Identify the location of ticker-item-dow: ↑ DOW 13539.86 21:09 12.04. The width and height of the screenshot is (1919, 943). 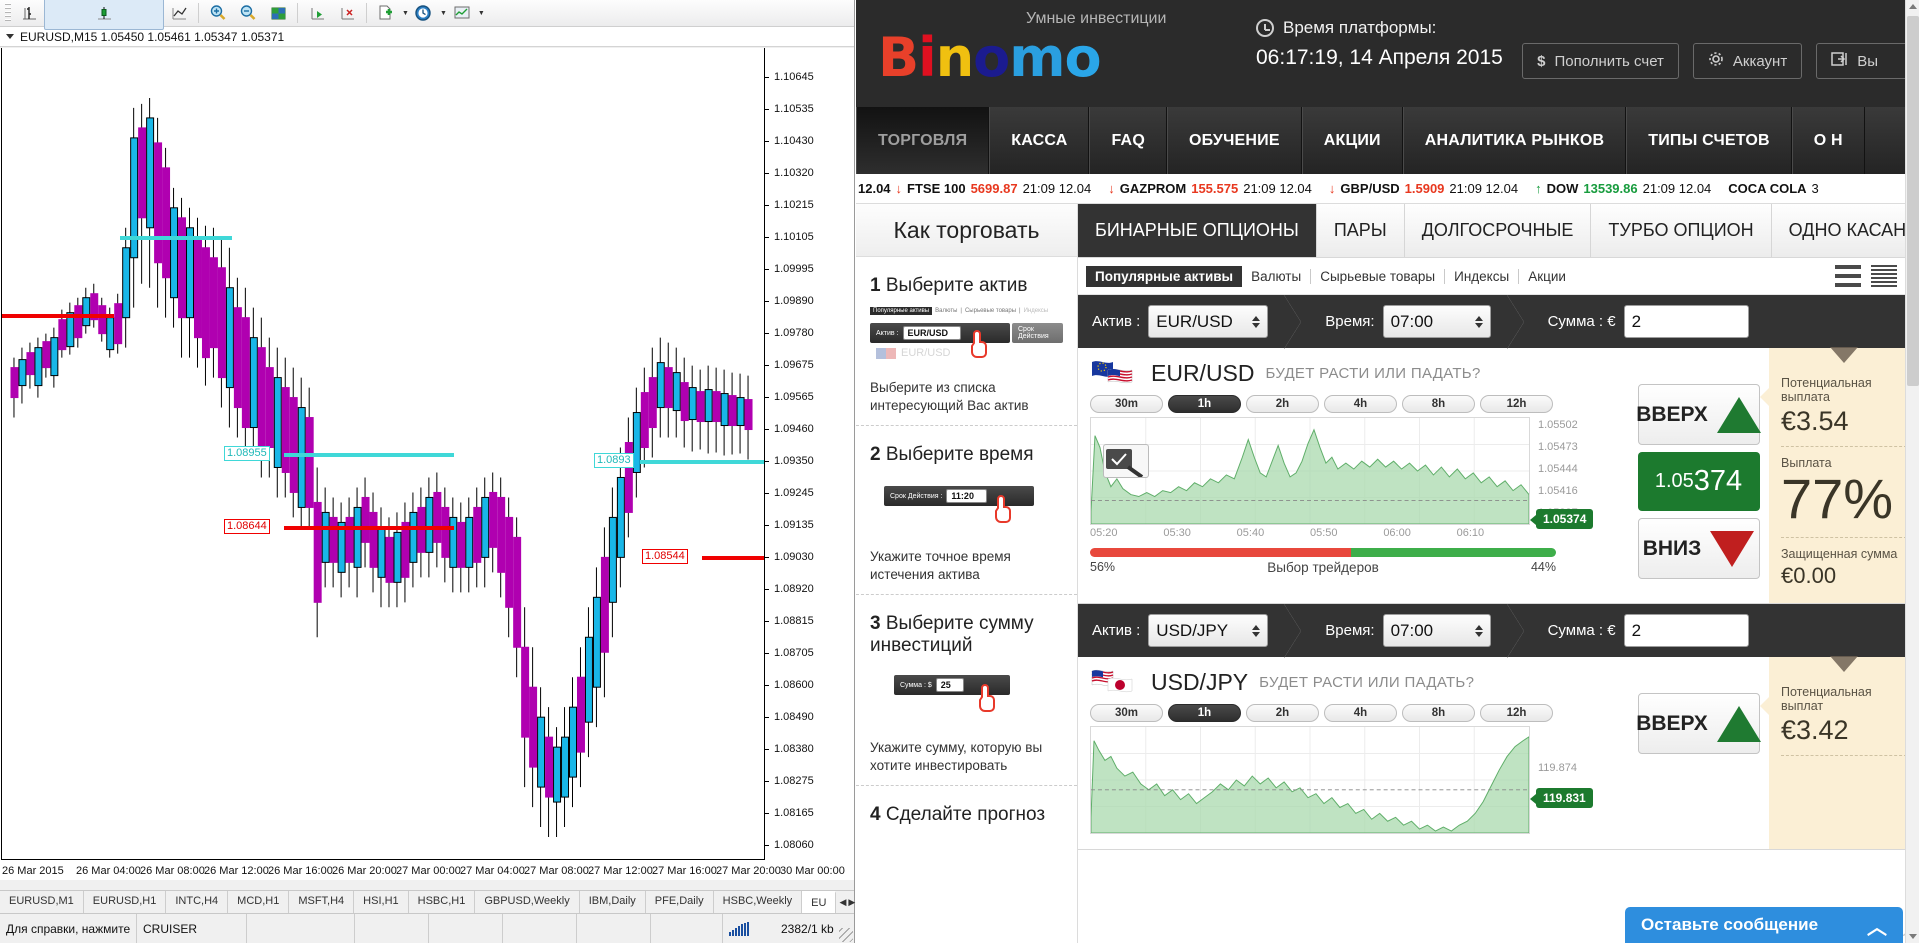
(1623, 188).